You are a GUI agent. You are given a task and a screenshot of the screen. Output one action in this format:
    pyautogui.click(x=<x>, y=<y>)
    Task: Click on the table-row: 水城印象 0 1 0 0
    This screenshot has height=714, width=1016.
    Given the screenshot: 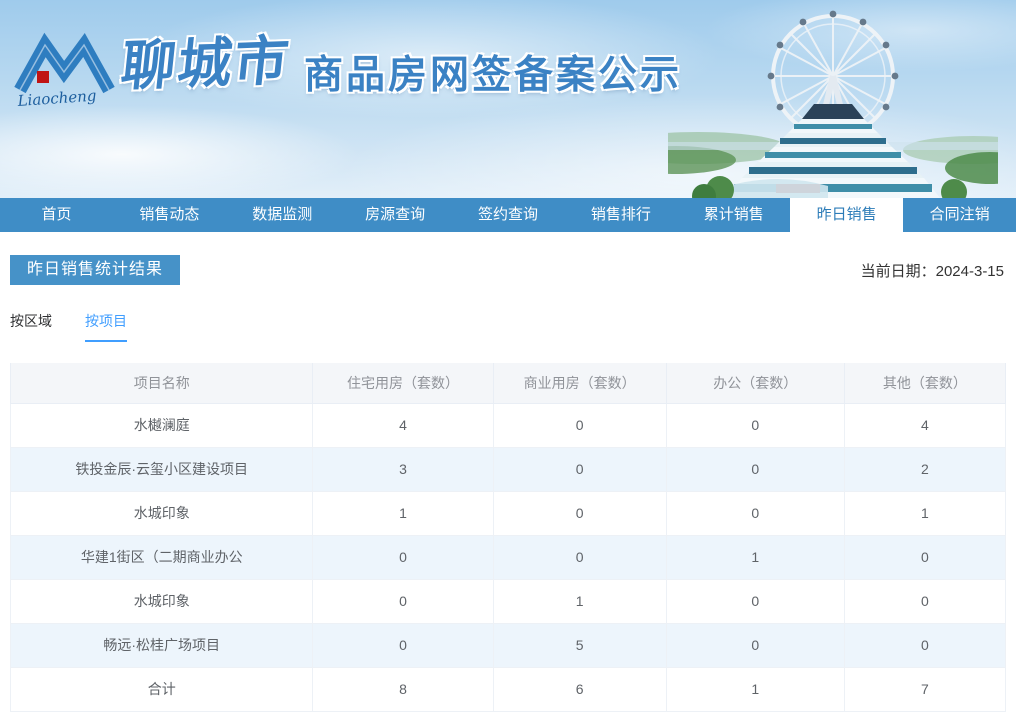 What is the action you would take?
    pyautogui.click(x=508, y=601)
    